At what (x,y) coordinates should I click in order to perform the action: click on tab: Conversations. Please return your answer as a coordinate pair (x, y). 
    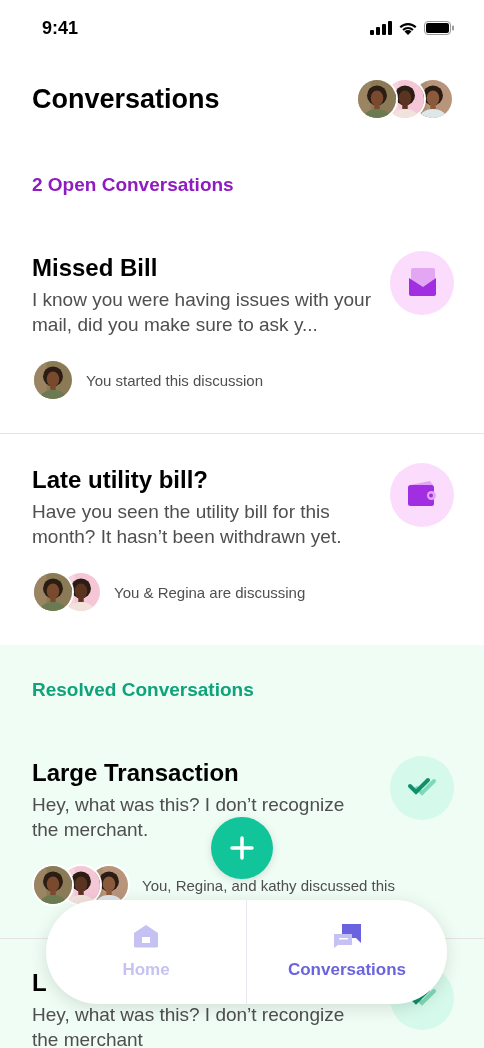
    Looking at the image, I should click on (346, 952).